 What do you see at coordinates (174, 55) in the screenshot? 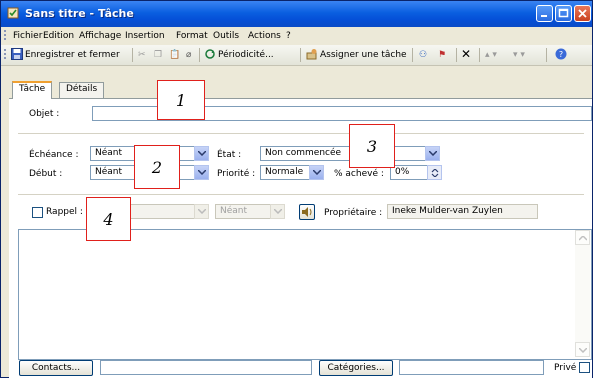
I see `paste-icon: 📋` at bounding box center [174, 55].